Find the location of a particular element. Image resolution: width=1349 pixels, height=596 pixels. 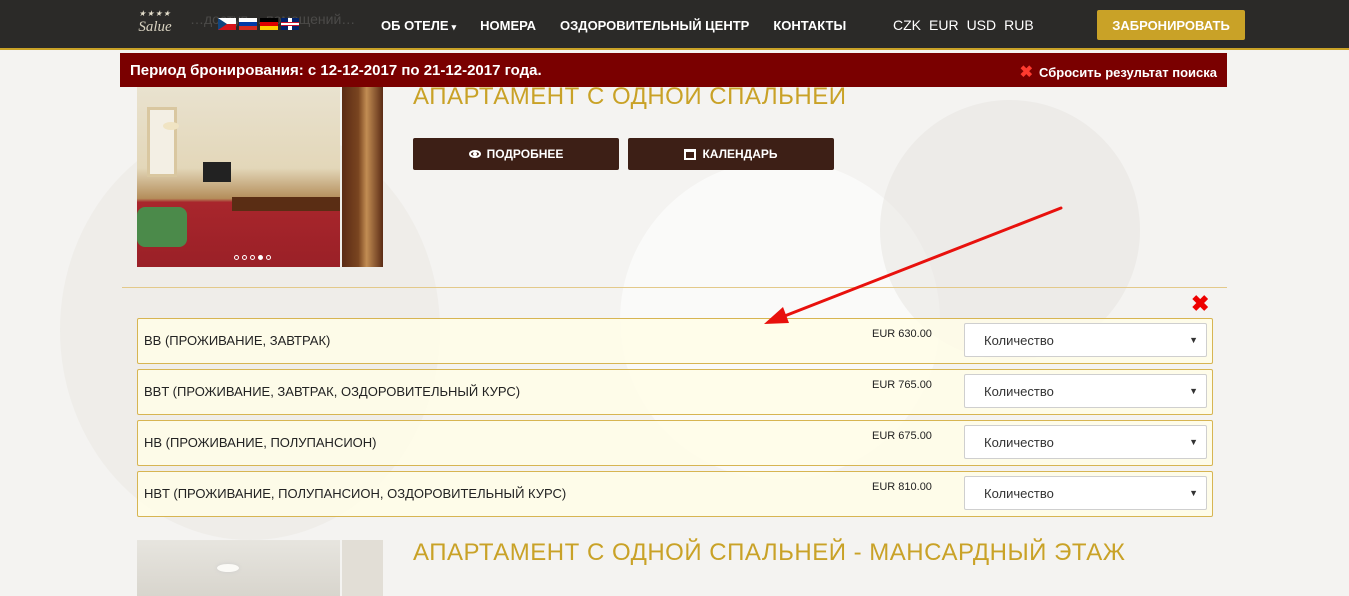

flag-gb-icon is located at coordinates (290, 24).